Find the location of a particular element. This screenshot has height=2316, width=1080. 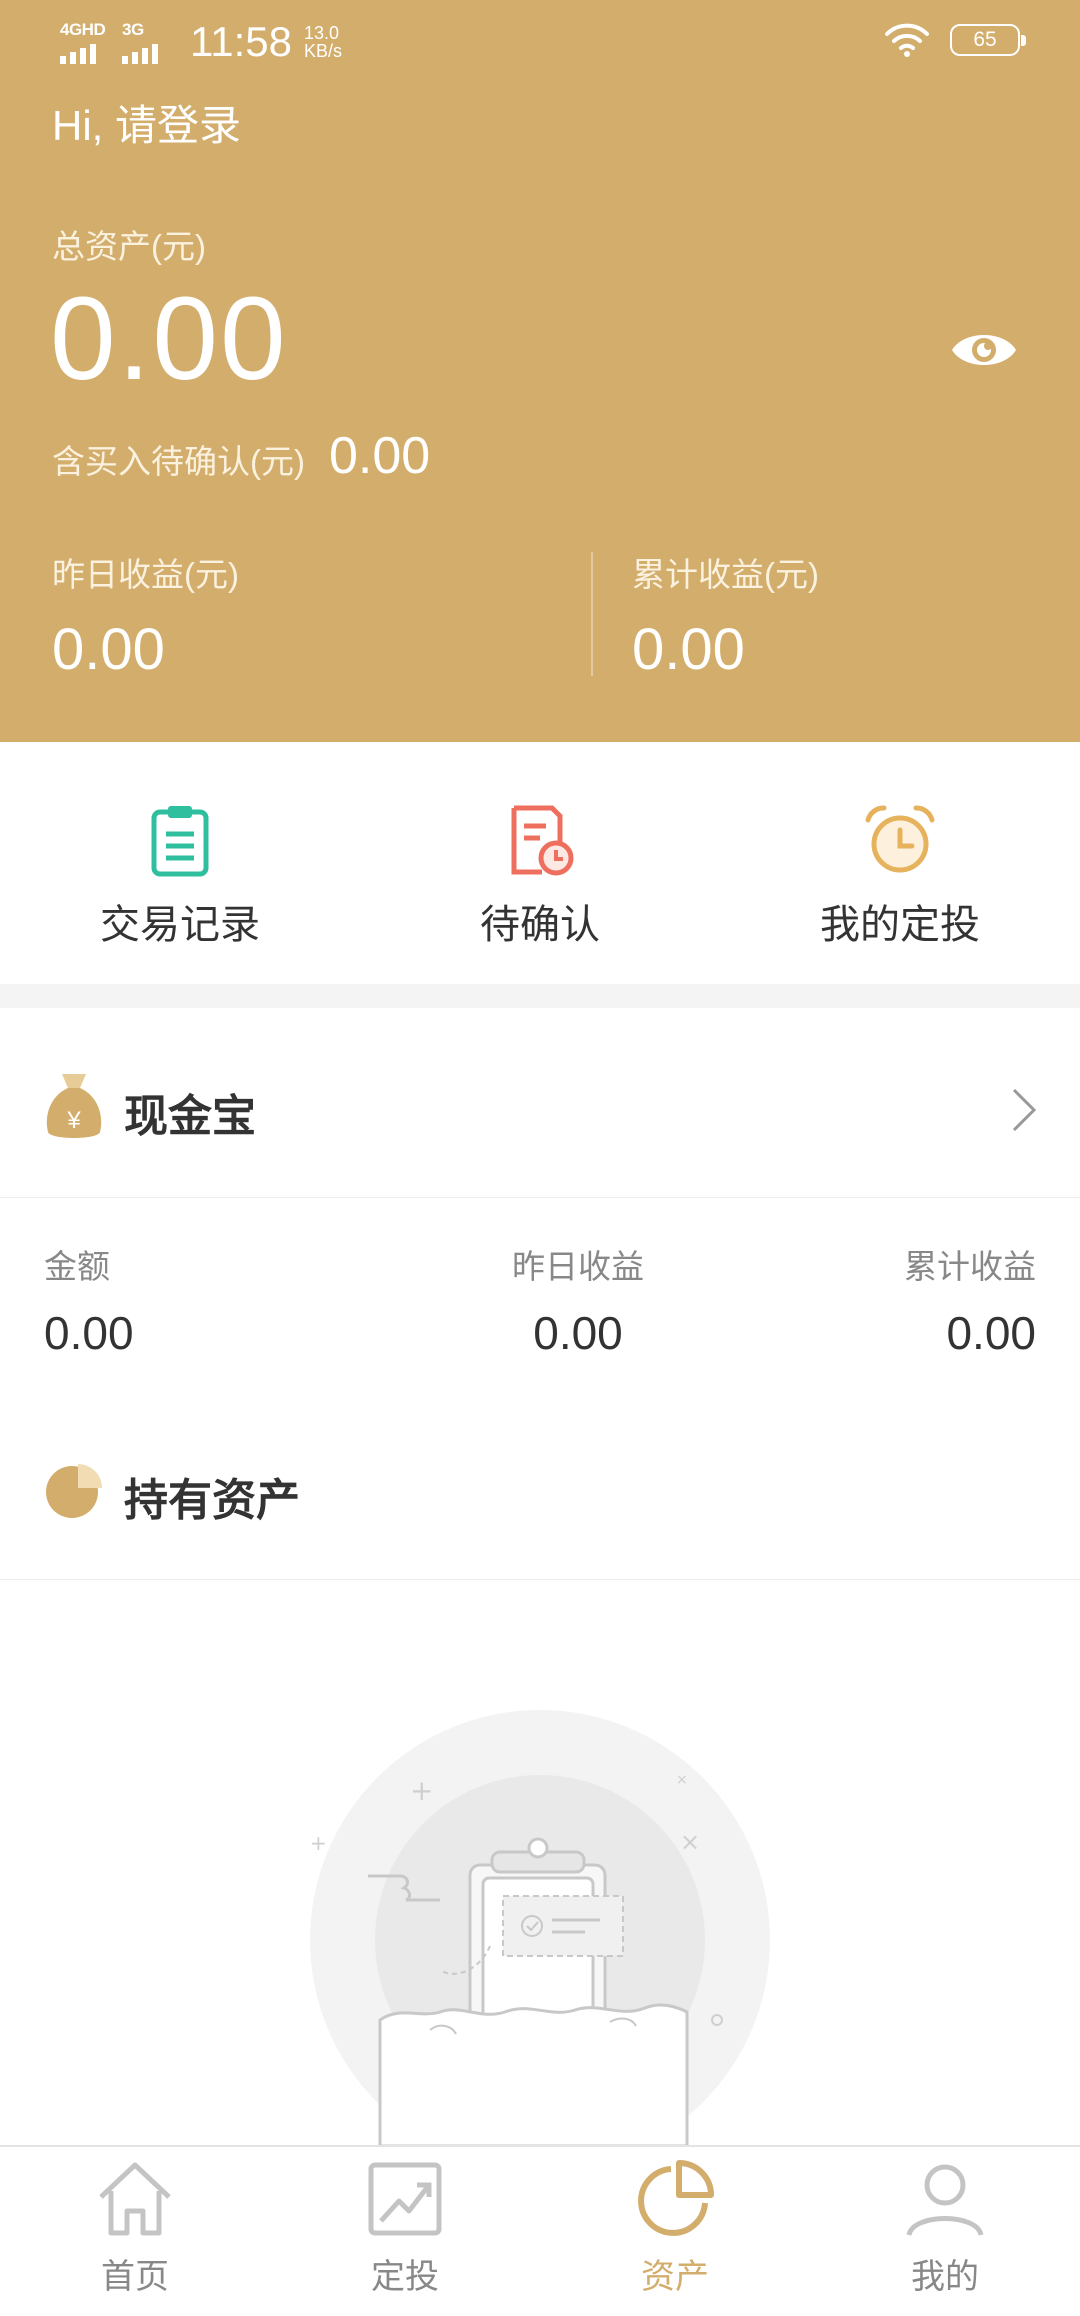

status-time: 11:58 is located at coordinates (241, 41).